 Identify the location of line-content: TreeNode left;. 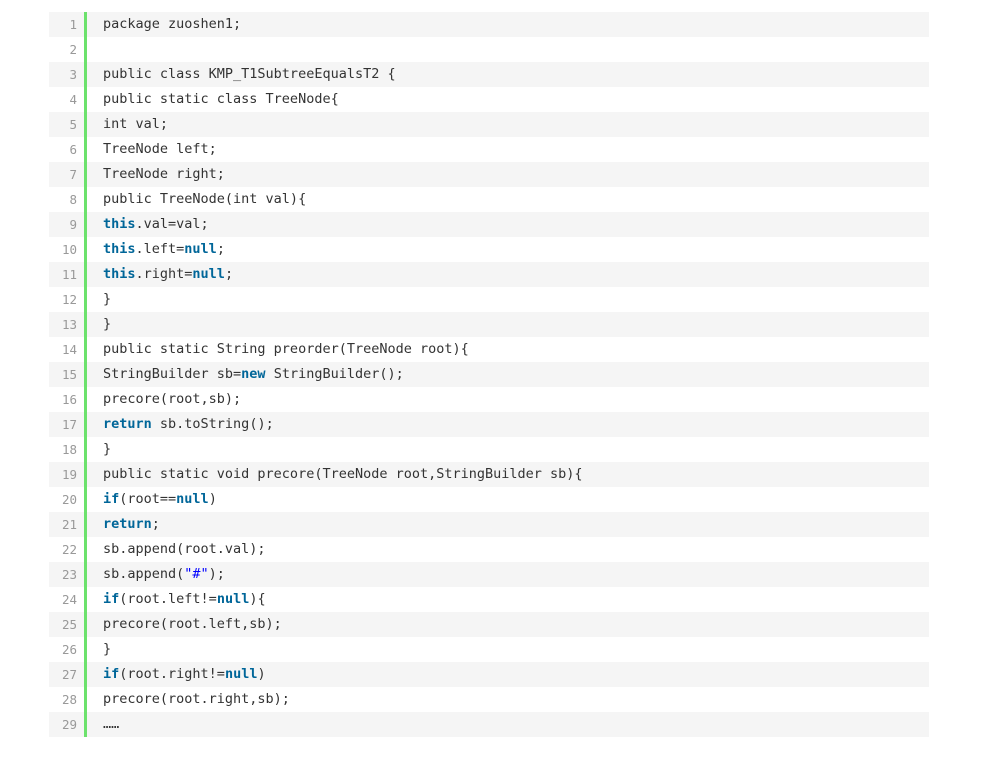
(508, 149).